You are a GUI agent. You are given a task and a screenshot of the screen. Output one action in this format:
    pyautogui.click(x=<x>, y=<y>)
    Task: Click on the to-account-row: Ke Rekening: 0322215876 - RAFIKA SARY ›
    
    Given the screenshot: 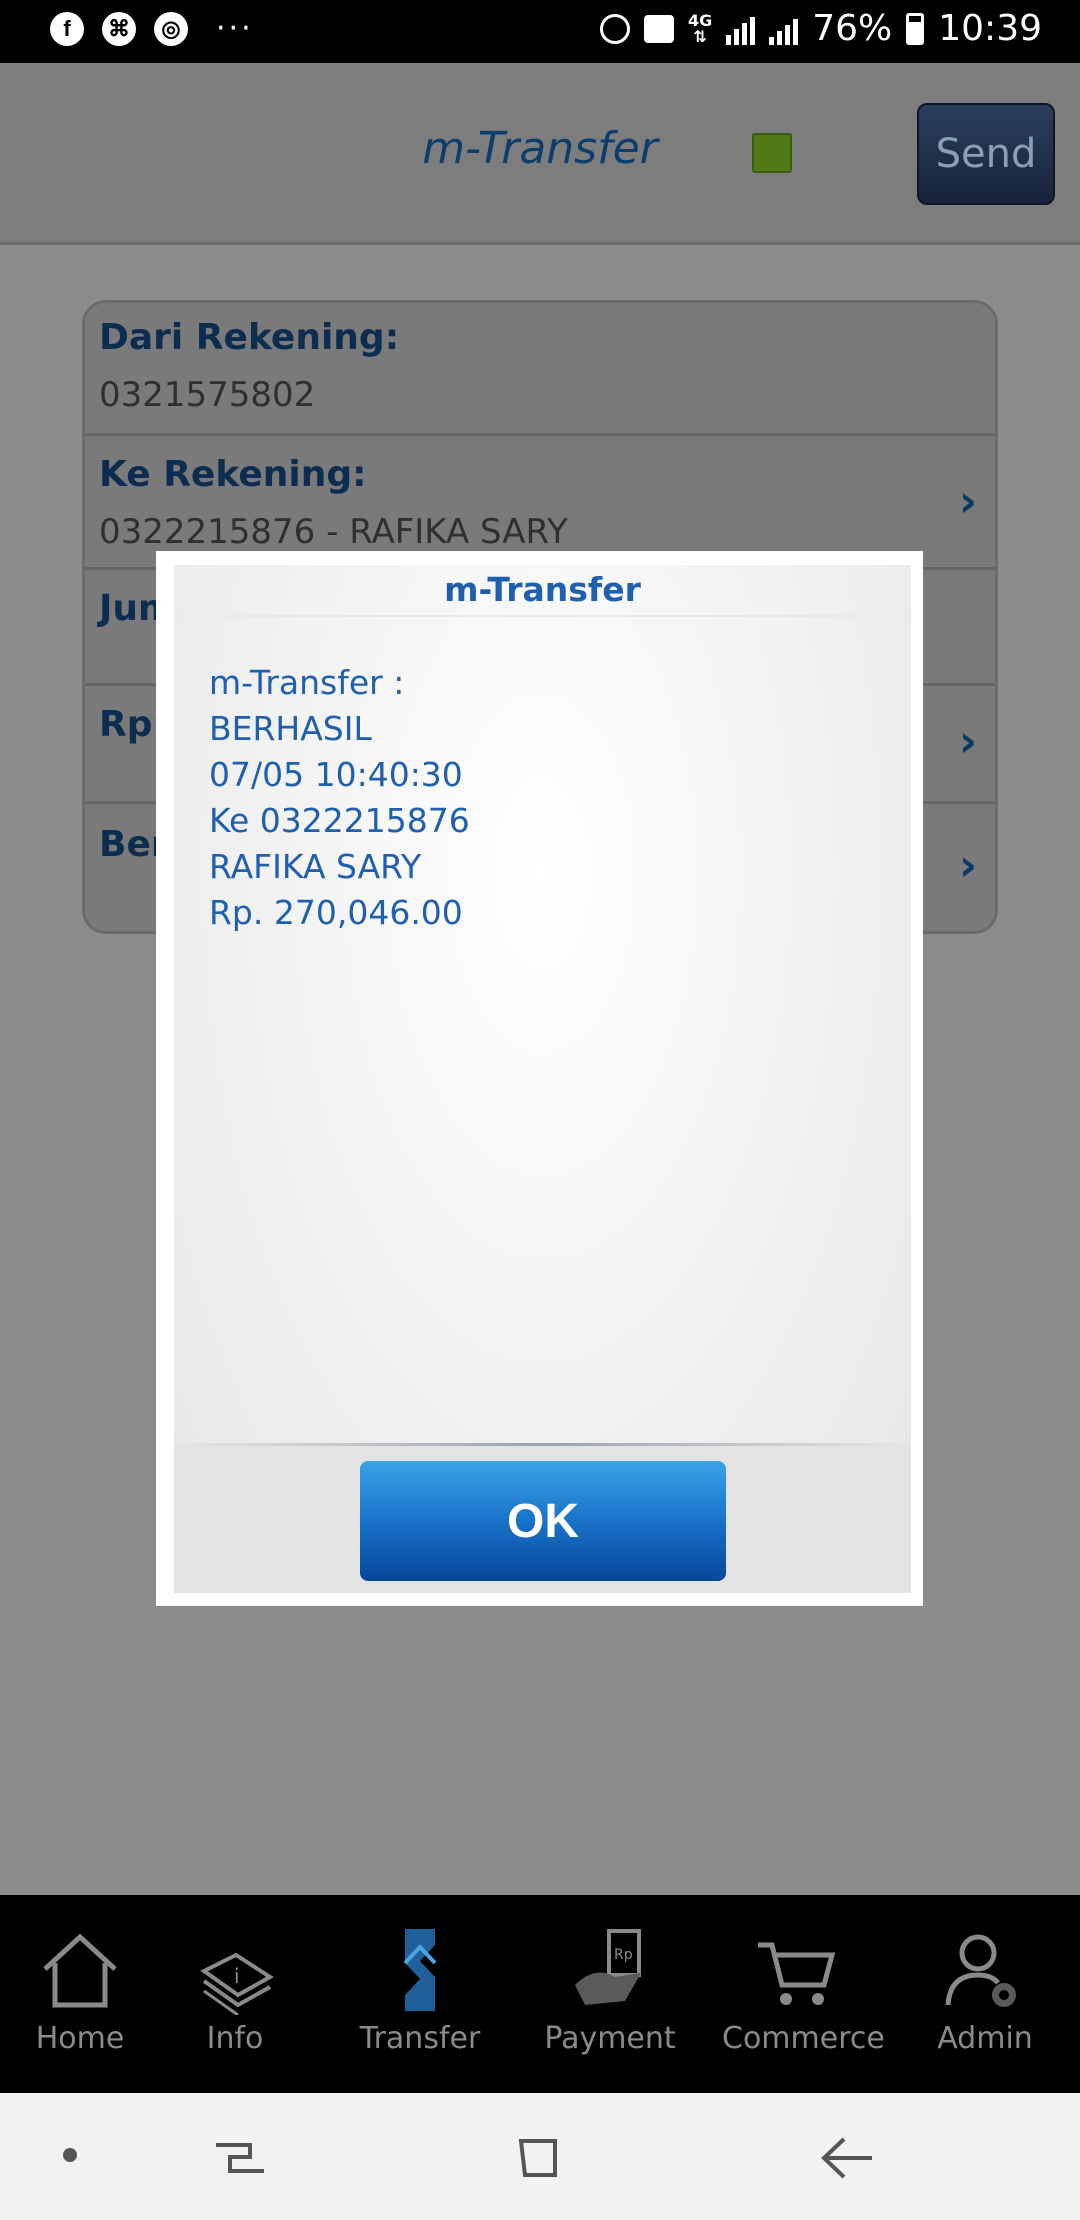 What is the action you would take?
    pyautogui.click(x=540, y=503)
    